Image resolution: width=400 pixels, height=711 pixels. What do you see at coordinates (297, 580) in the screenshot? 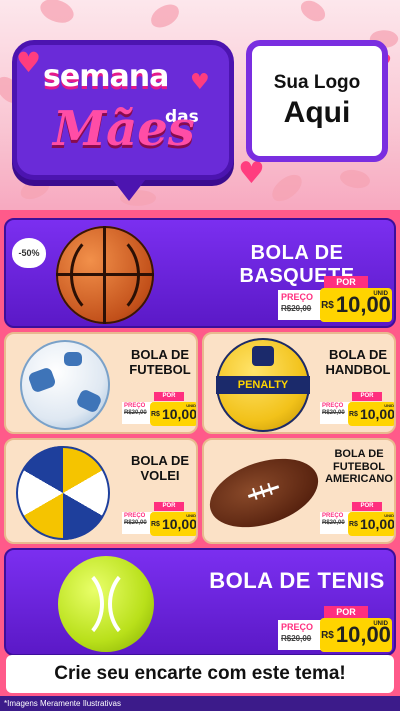
I see `product-name: BOLA DE TENIS` at bounding box center [297, 580].